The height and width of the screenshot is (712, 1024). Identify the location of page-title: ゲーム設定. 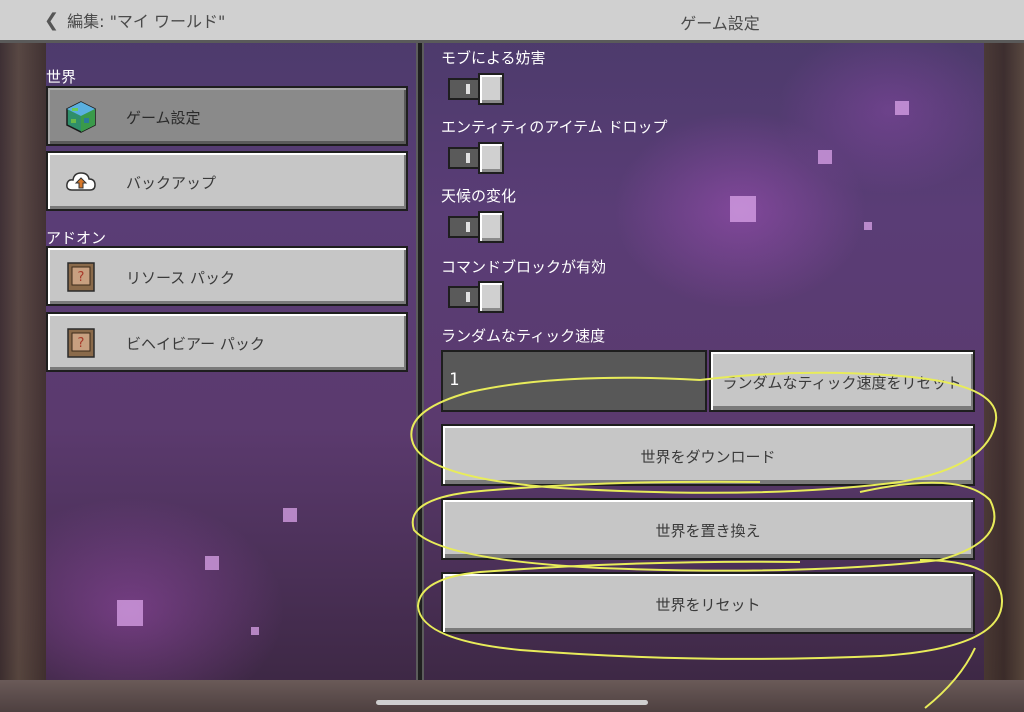
(720, 23).